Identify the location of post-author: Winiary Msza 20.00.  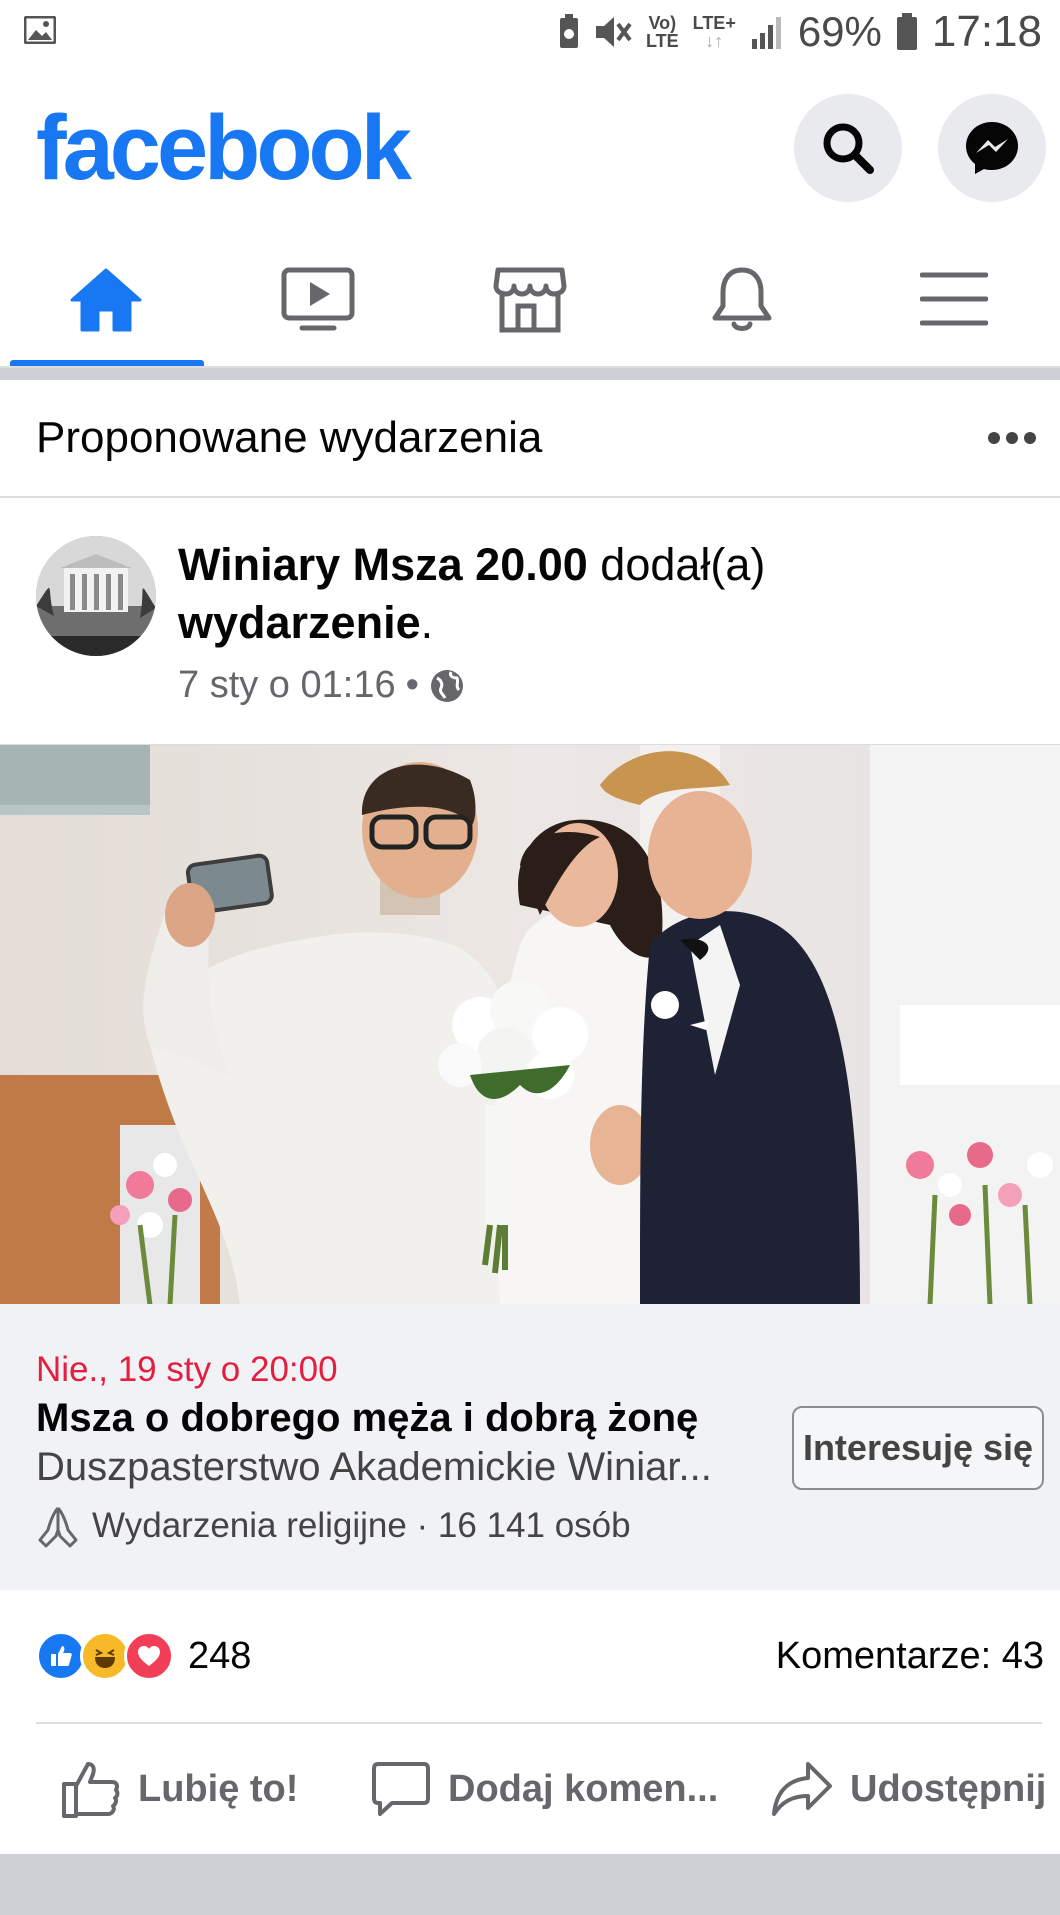
(383, 564).